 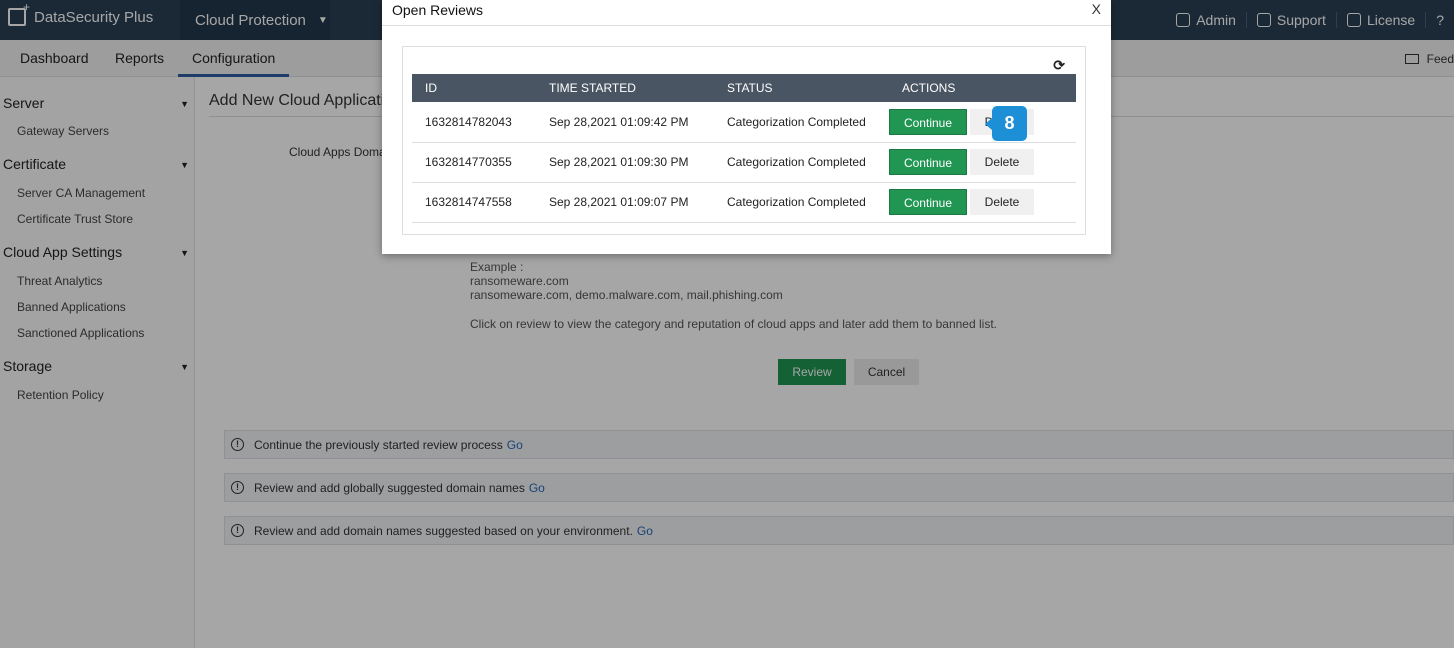 What do you see at coordinates (625, 162) in the screenshot?
I see `cell-time: Sep 28,2021 01:09:30 PM` at bounding box center [625, 162].